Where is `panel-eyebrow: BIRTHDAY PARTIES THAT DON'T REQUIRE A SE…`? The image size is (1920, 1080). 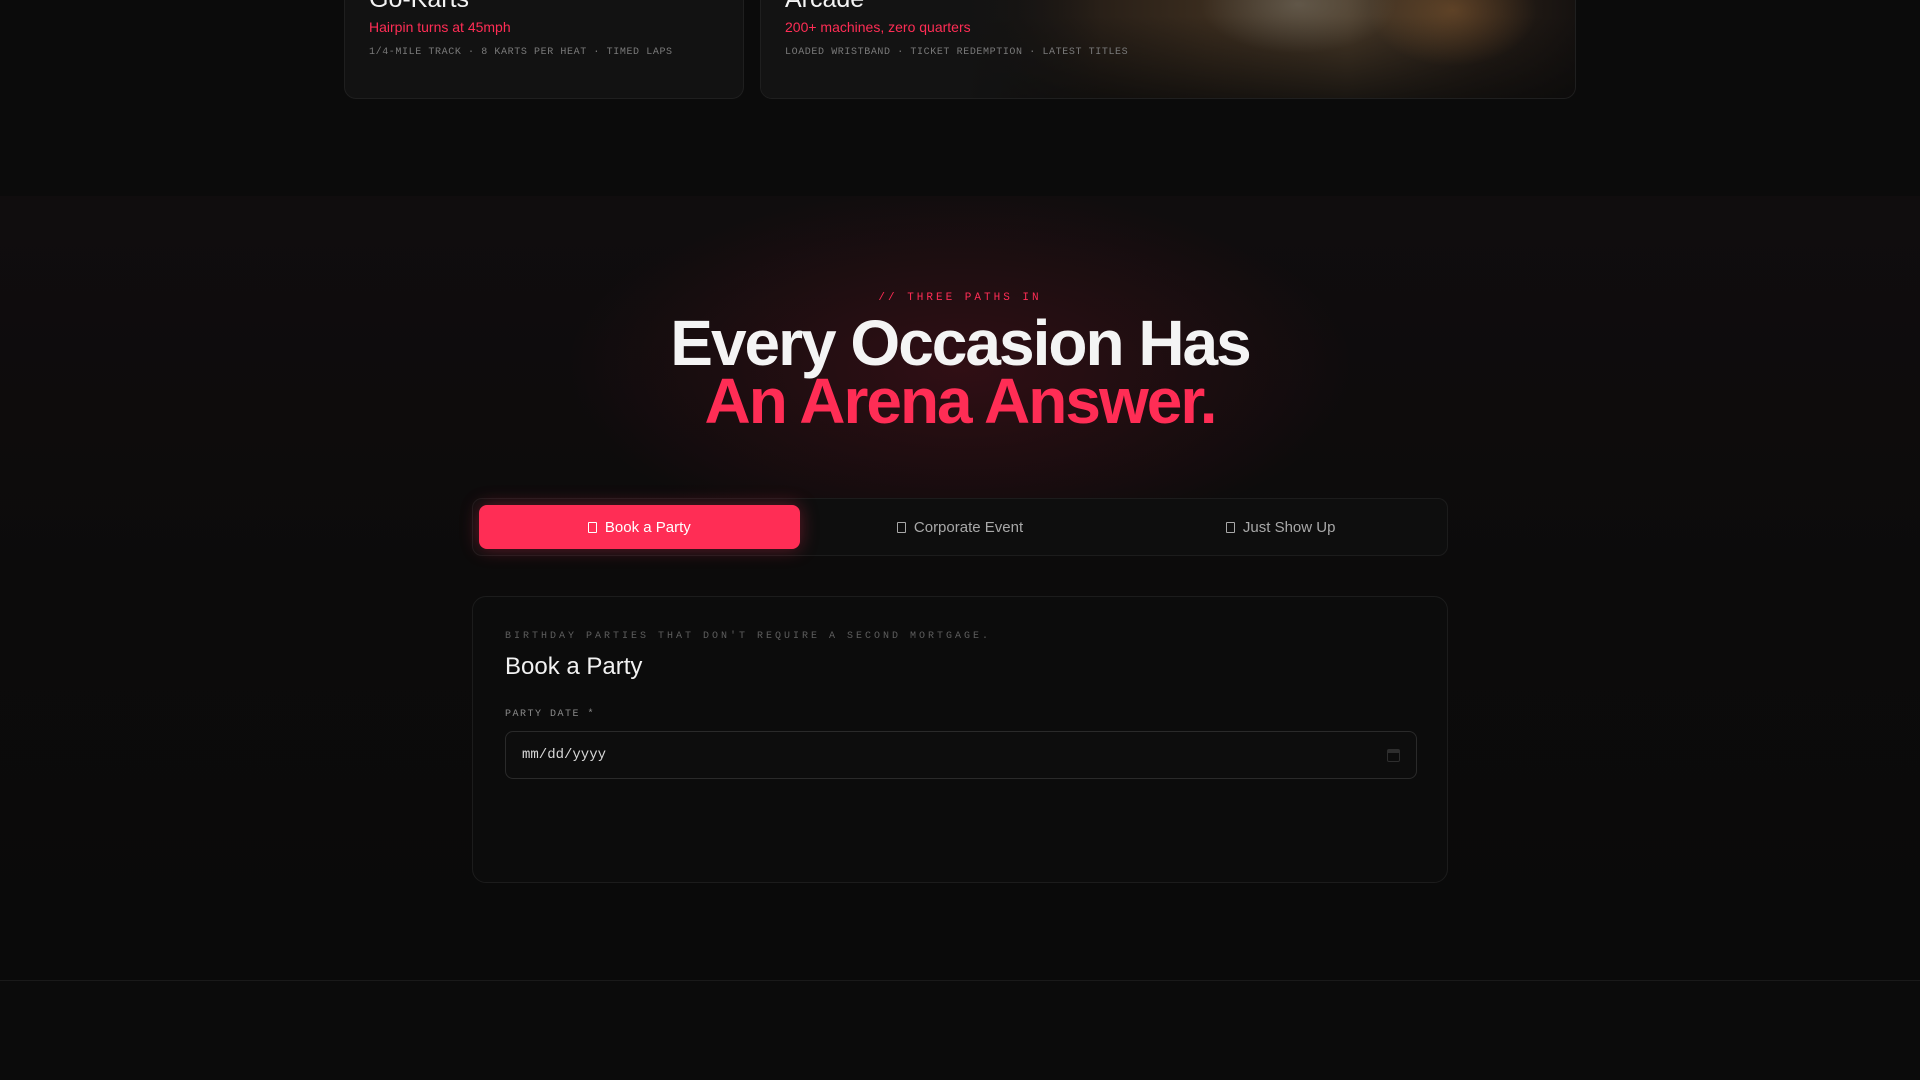 panel-eyebrow: BIRTHDAY PARTIES THAT DON'T REQUIRE A SE… is located at coordinates (748, 636).